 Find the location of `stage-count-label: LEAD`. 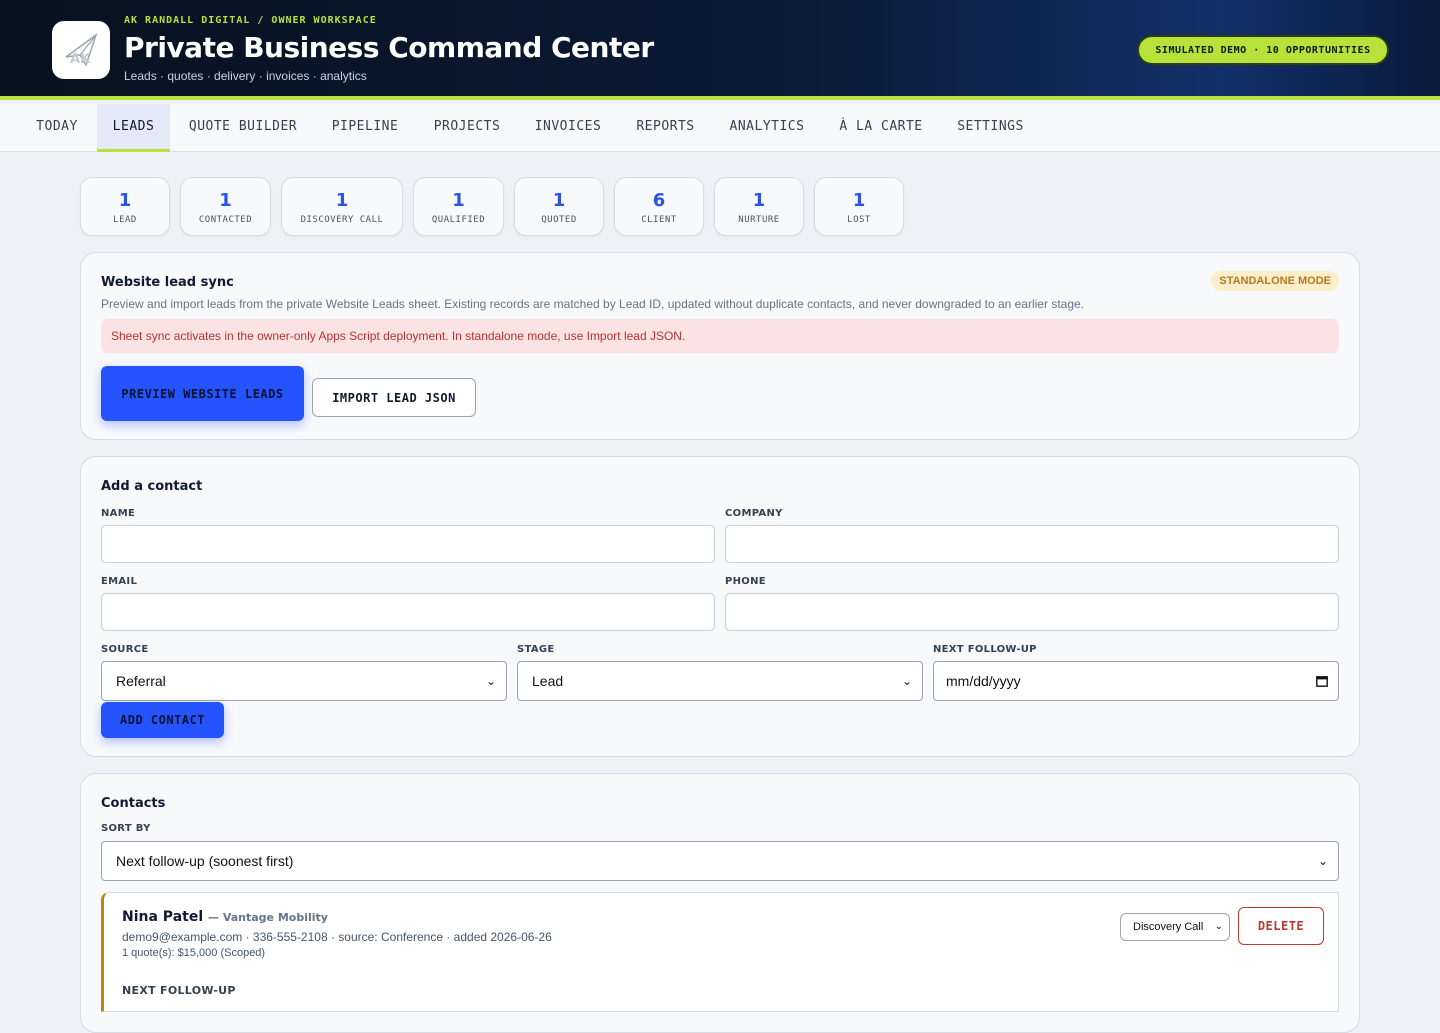

stage-count-label: LEAD is located at coordinates (125, 220).